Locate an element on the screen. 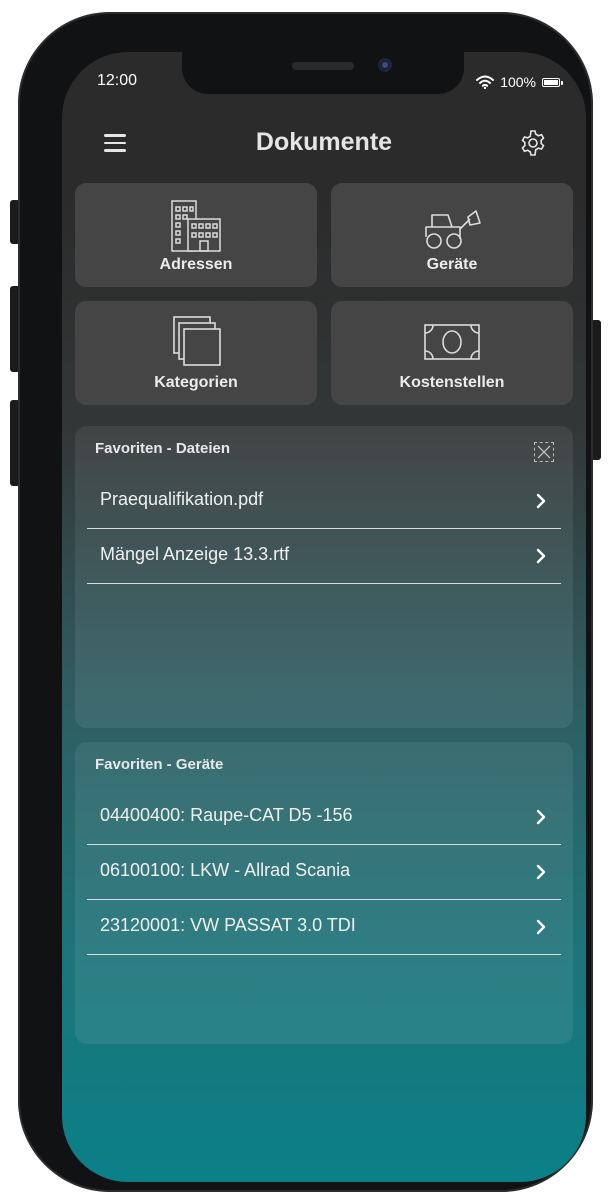 The width and height of the screenshot is (611, 1200). list-item: 04400400: Raupe-CAT D5 -156 is located at coordinates (324, 817).